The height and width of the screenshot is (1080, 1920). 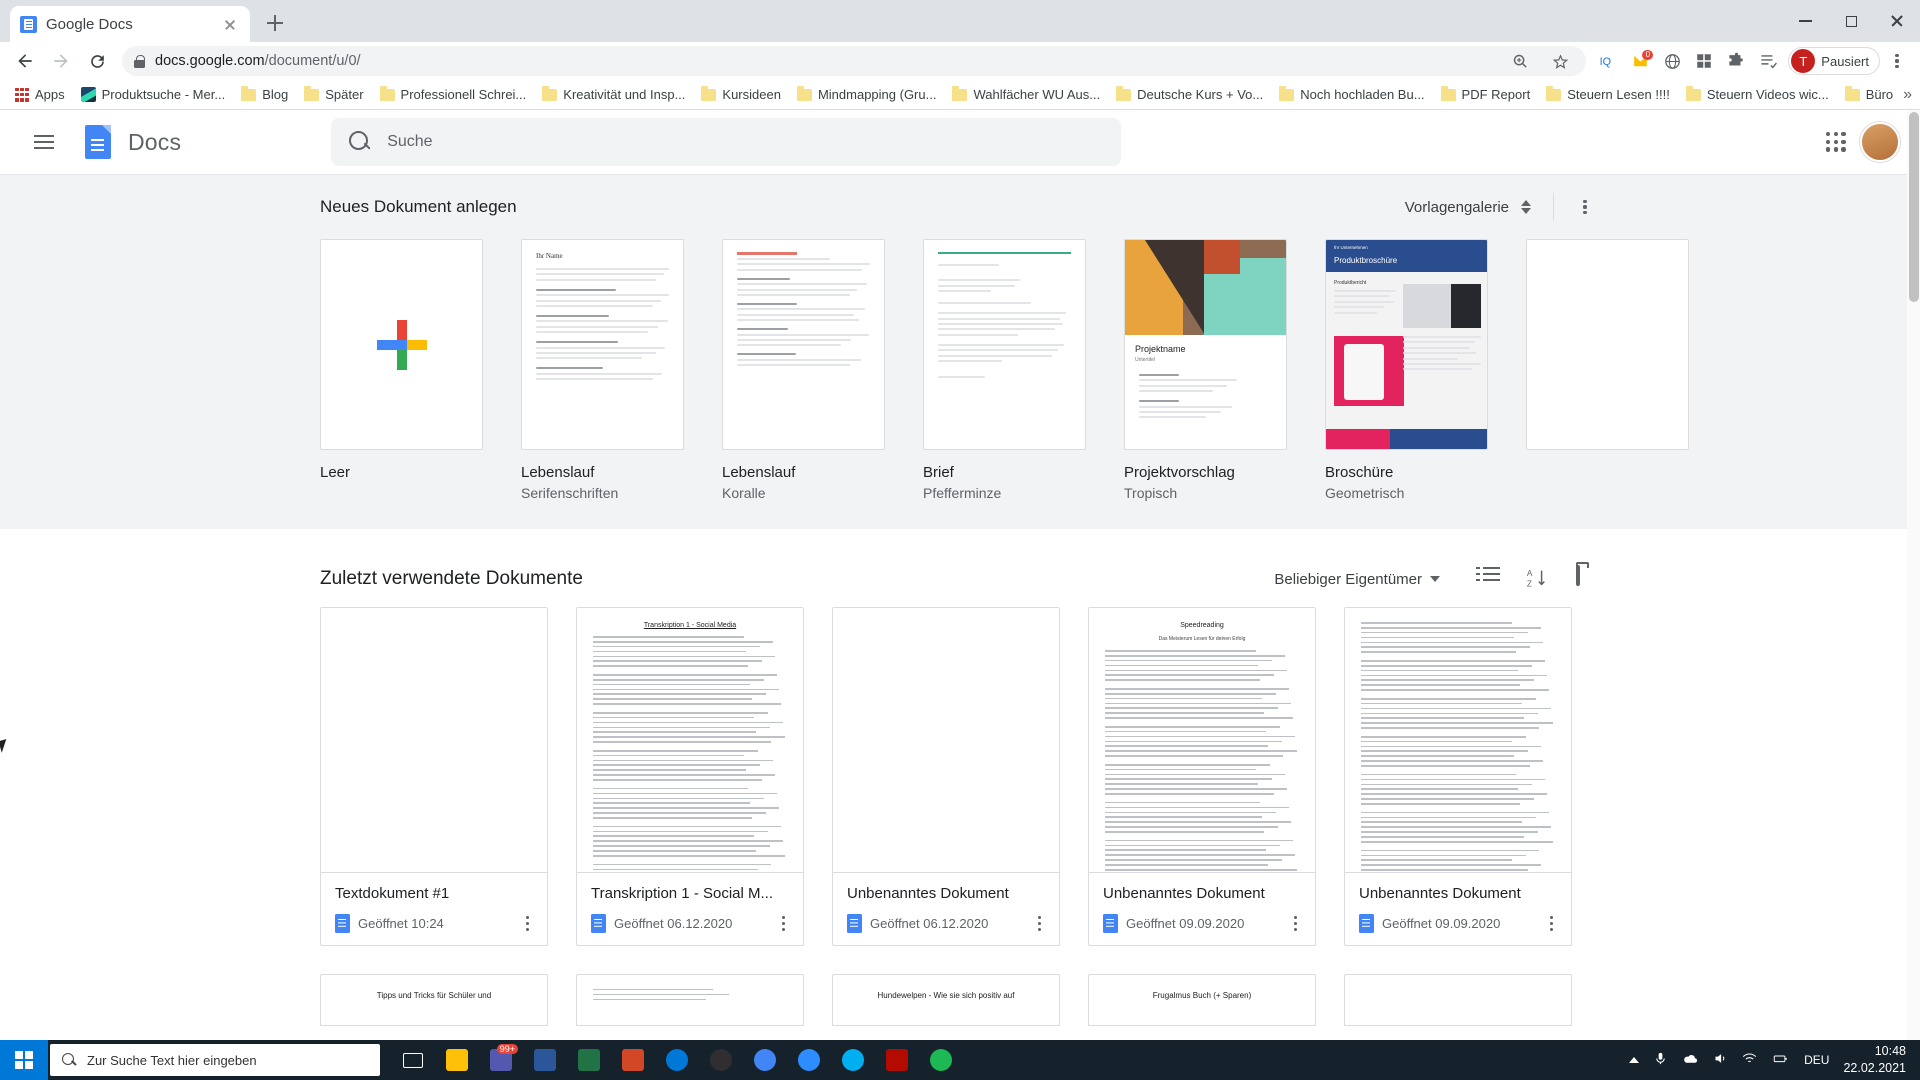 What do you see at coordinates (264, 94) in the screenshot?
I see `bookmark-item: Blog` at bounding box center [264, 94].